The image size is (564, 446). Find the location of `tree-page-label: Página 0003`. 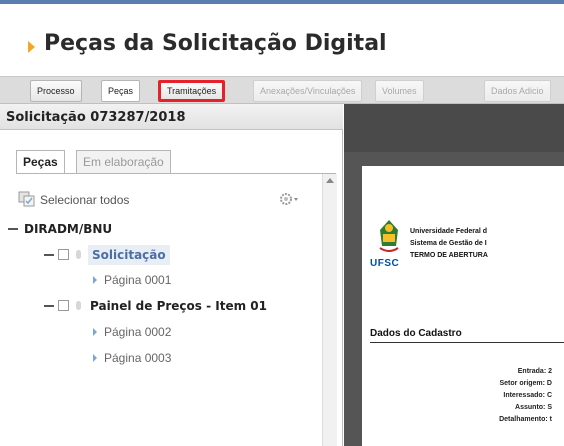

tree-page-label: Página 0003 is located at coordinates (137, 358).